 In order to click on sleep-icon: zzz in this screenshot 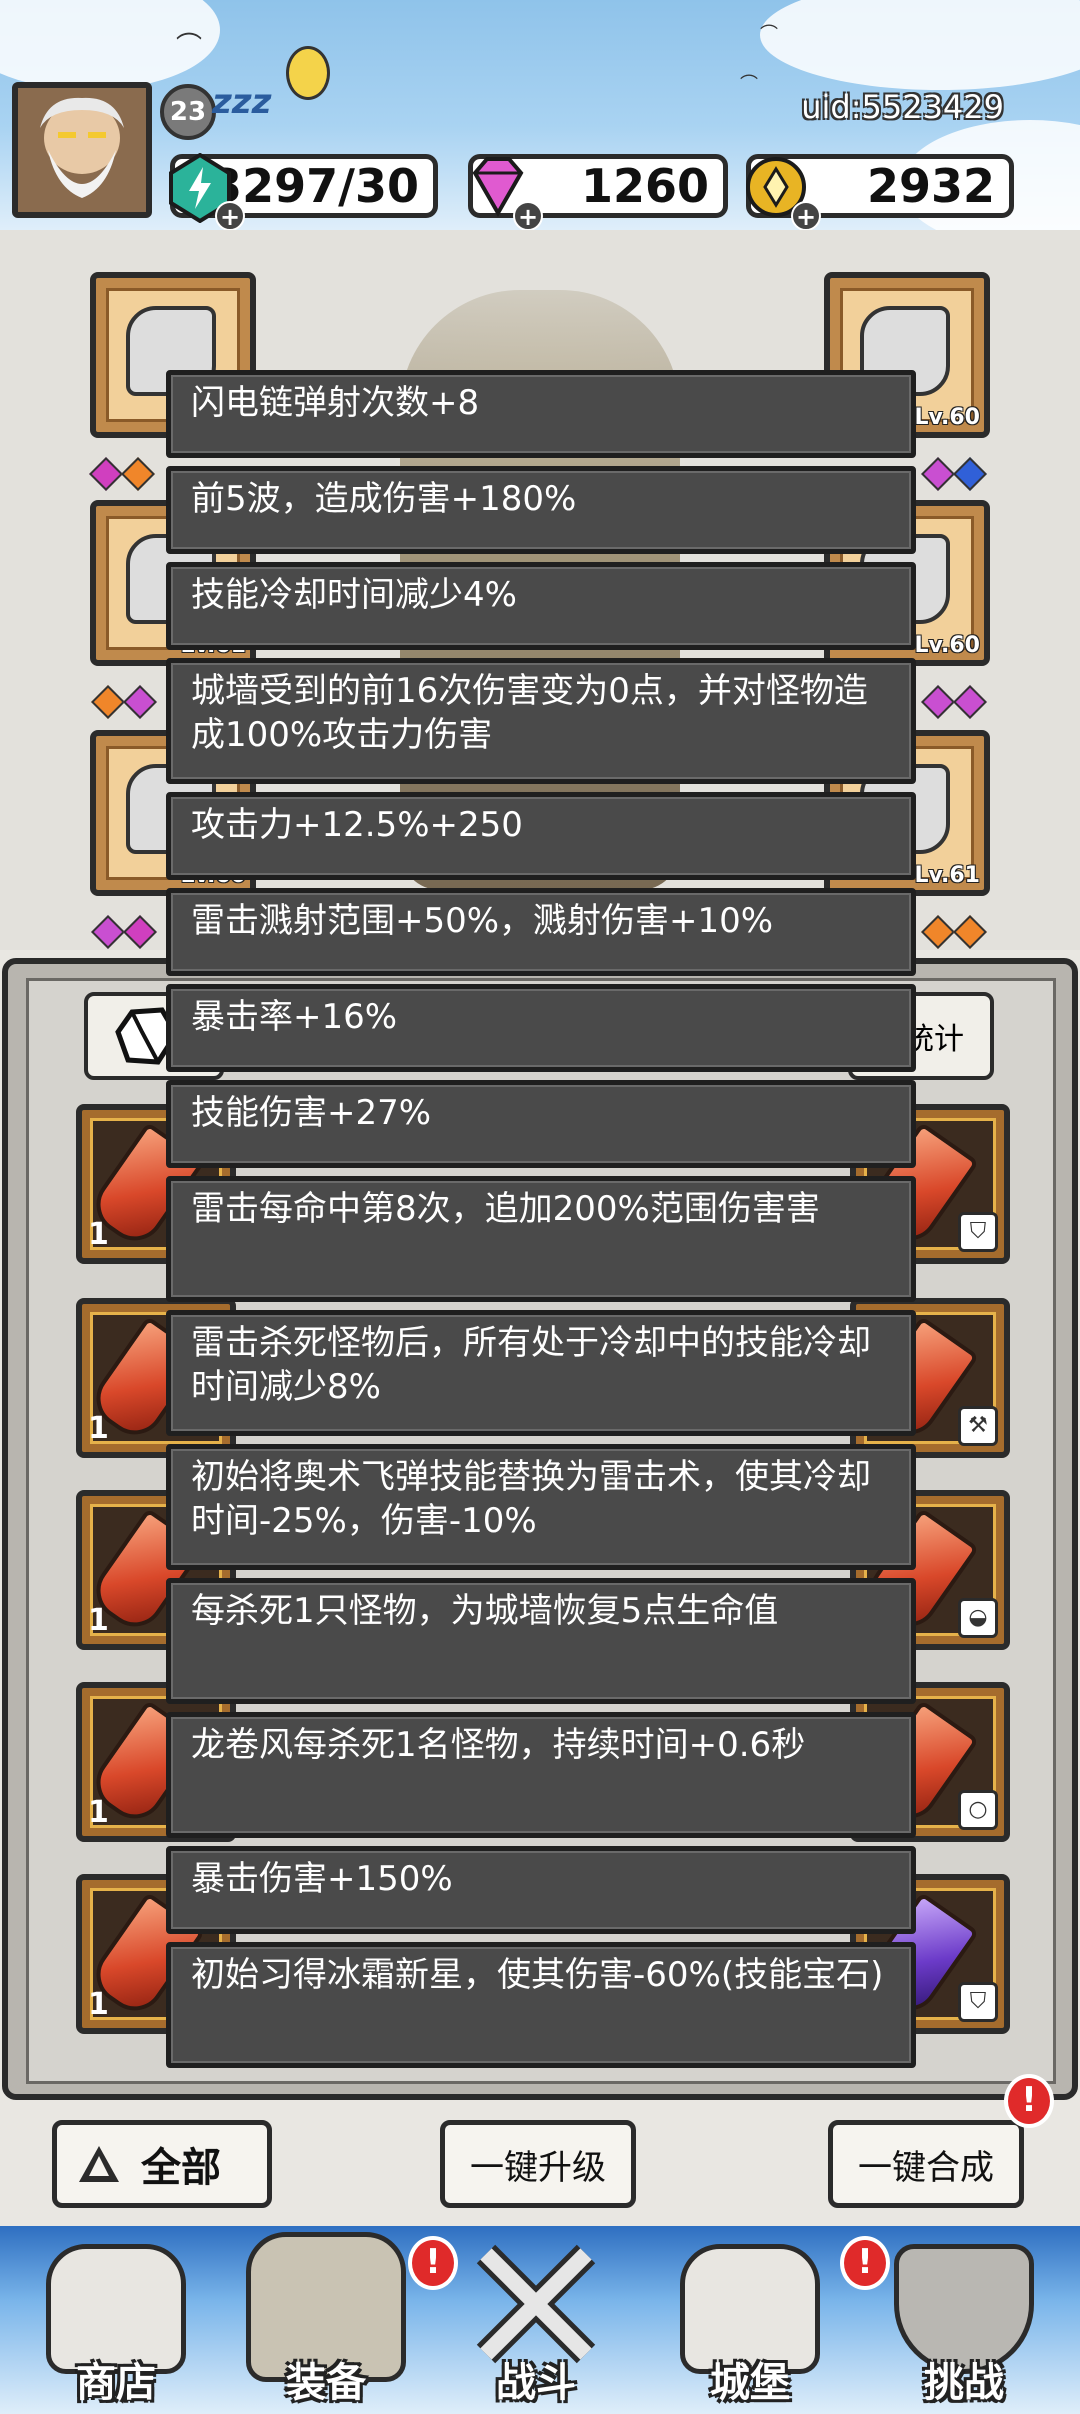, I will do `click(242, 102)`.